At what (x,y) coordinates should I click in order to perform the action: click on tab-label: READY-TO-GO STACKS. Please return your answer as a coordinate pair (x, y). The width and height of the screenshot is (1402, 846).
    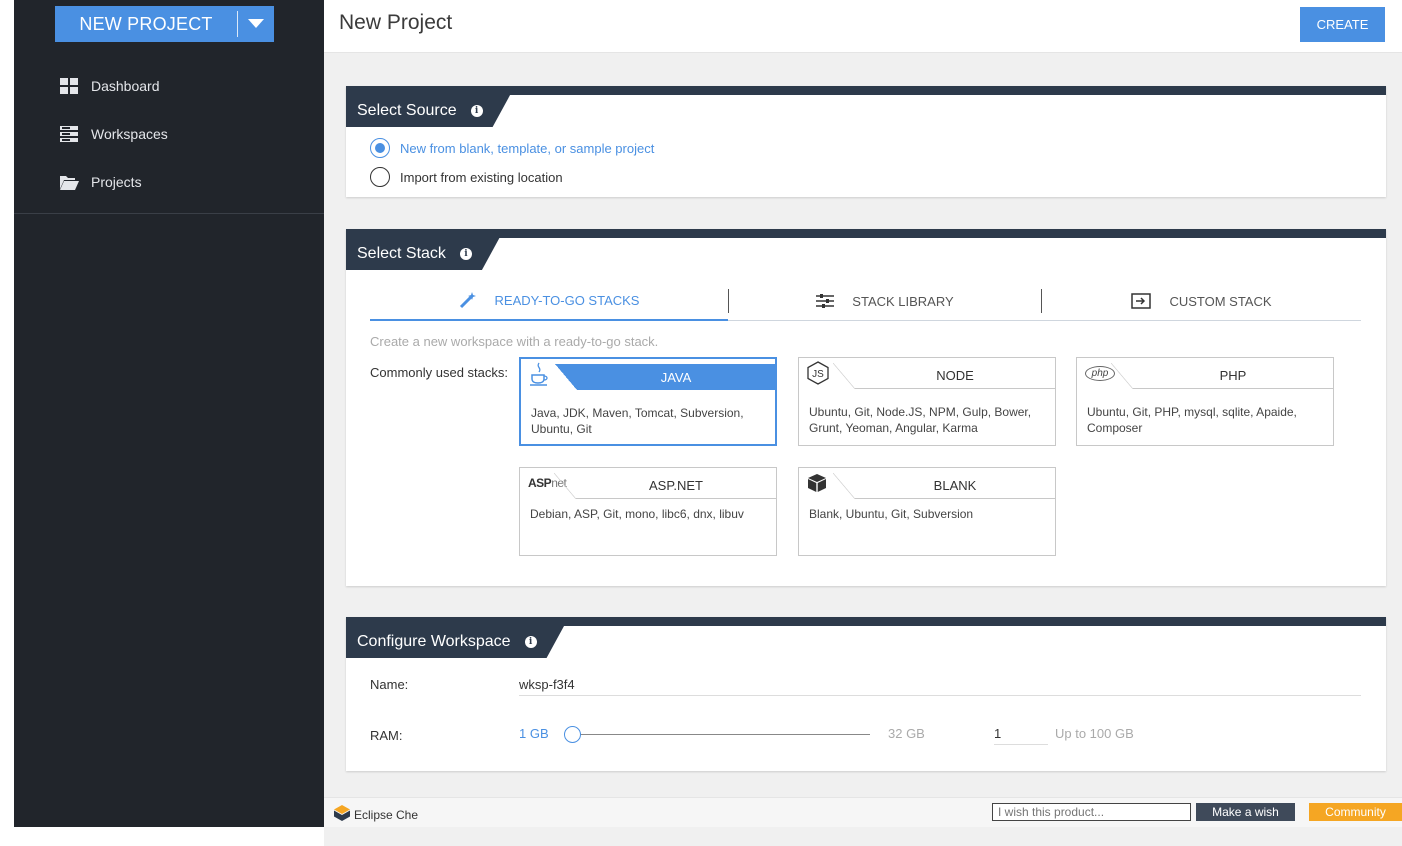
    Looking at the image, I should click on (567, 300).